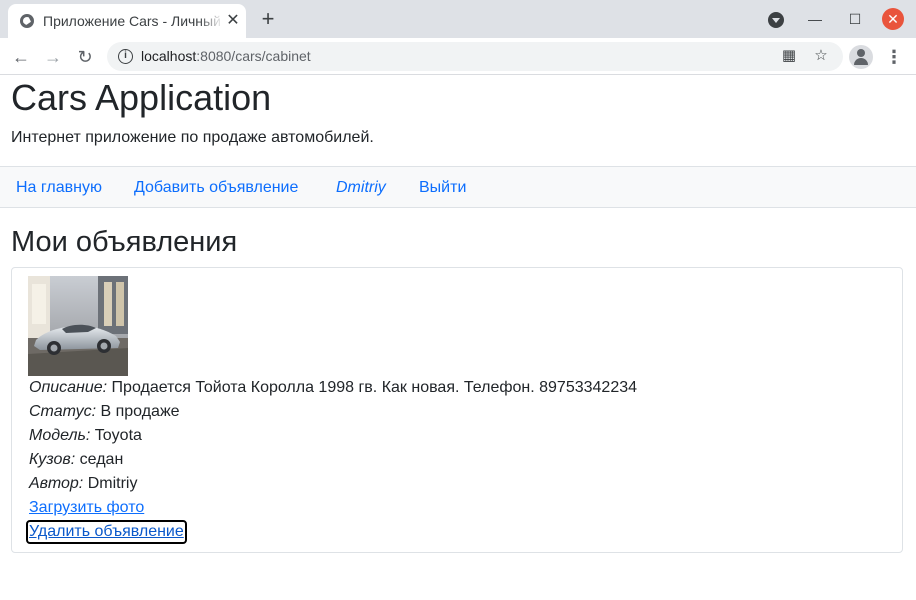  Describe the element at coordinates (475, 56) in the screenshot. I see `address-bar: i localhost:8080/cars/cabinet ▦ ☆` at that location.